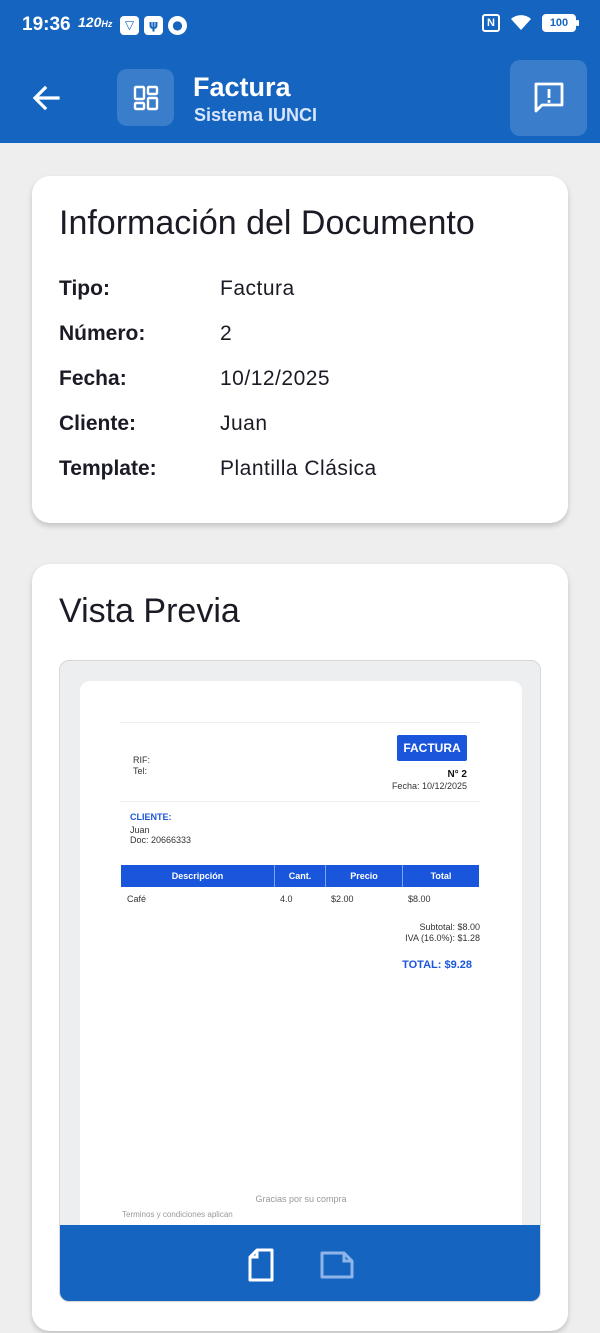  I want to click on page-title: Factura, so click(242, 87).